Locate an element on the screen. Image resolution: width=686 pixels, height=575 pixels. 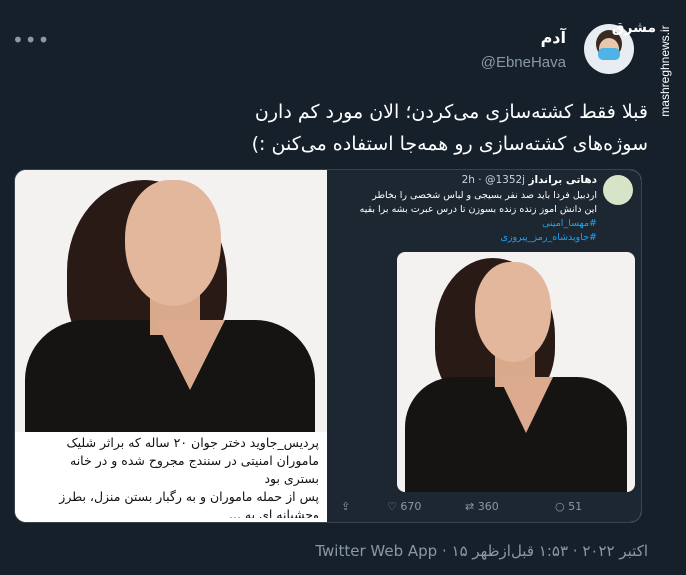
tweet-time: ۱:۵۳ قبل‌ازظهر is located at coordinates (520, 551).